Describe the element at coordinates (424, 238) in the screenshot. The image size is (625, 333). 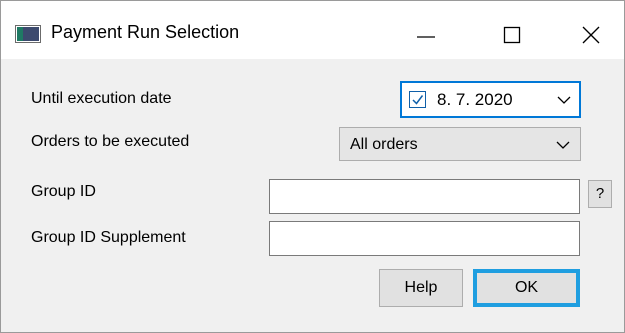
I see `group-id-supplement-input` at that location.